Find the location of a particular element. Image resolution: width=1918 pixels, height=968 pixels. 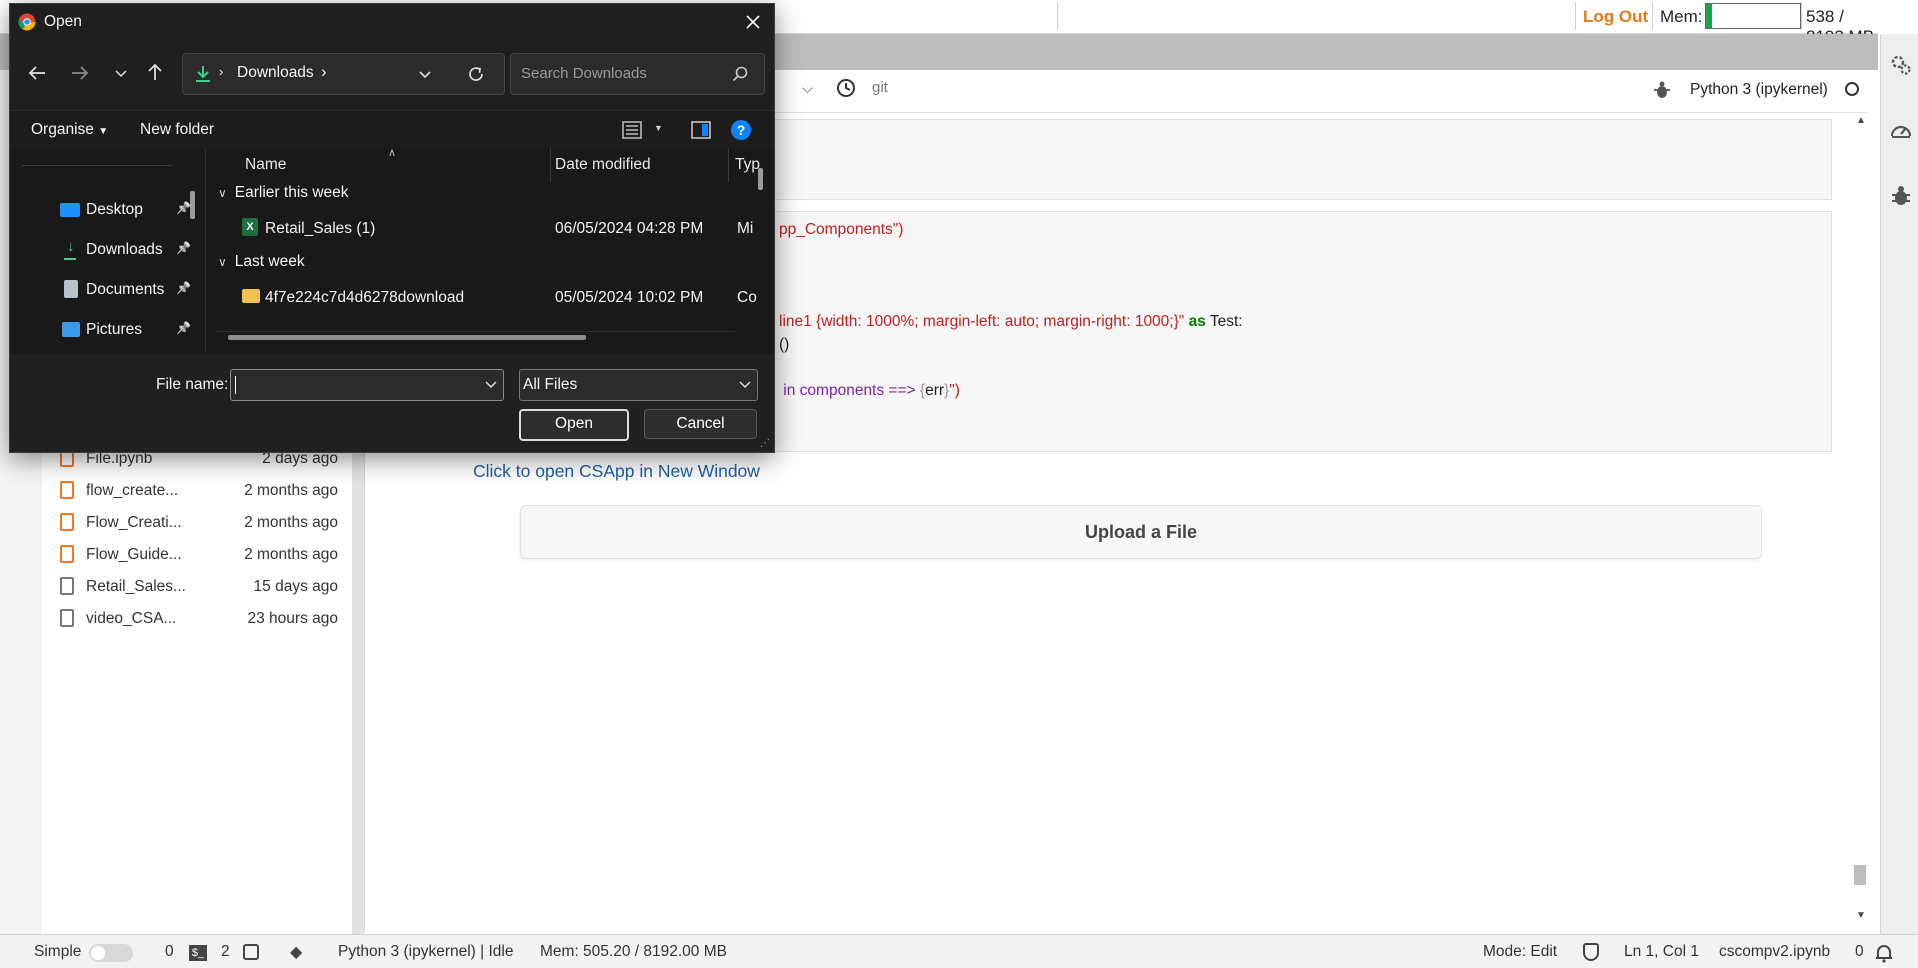

address-dropdown-chevron-icon is located at coordinates (425, 75).